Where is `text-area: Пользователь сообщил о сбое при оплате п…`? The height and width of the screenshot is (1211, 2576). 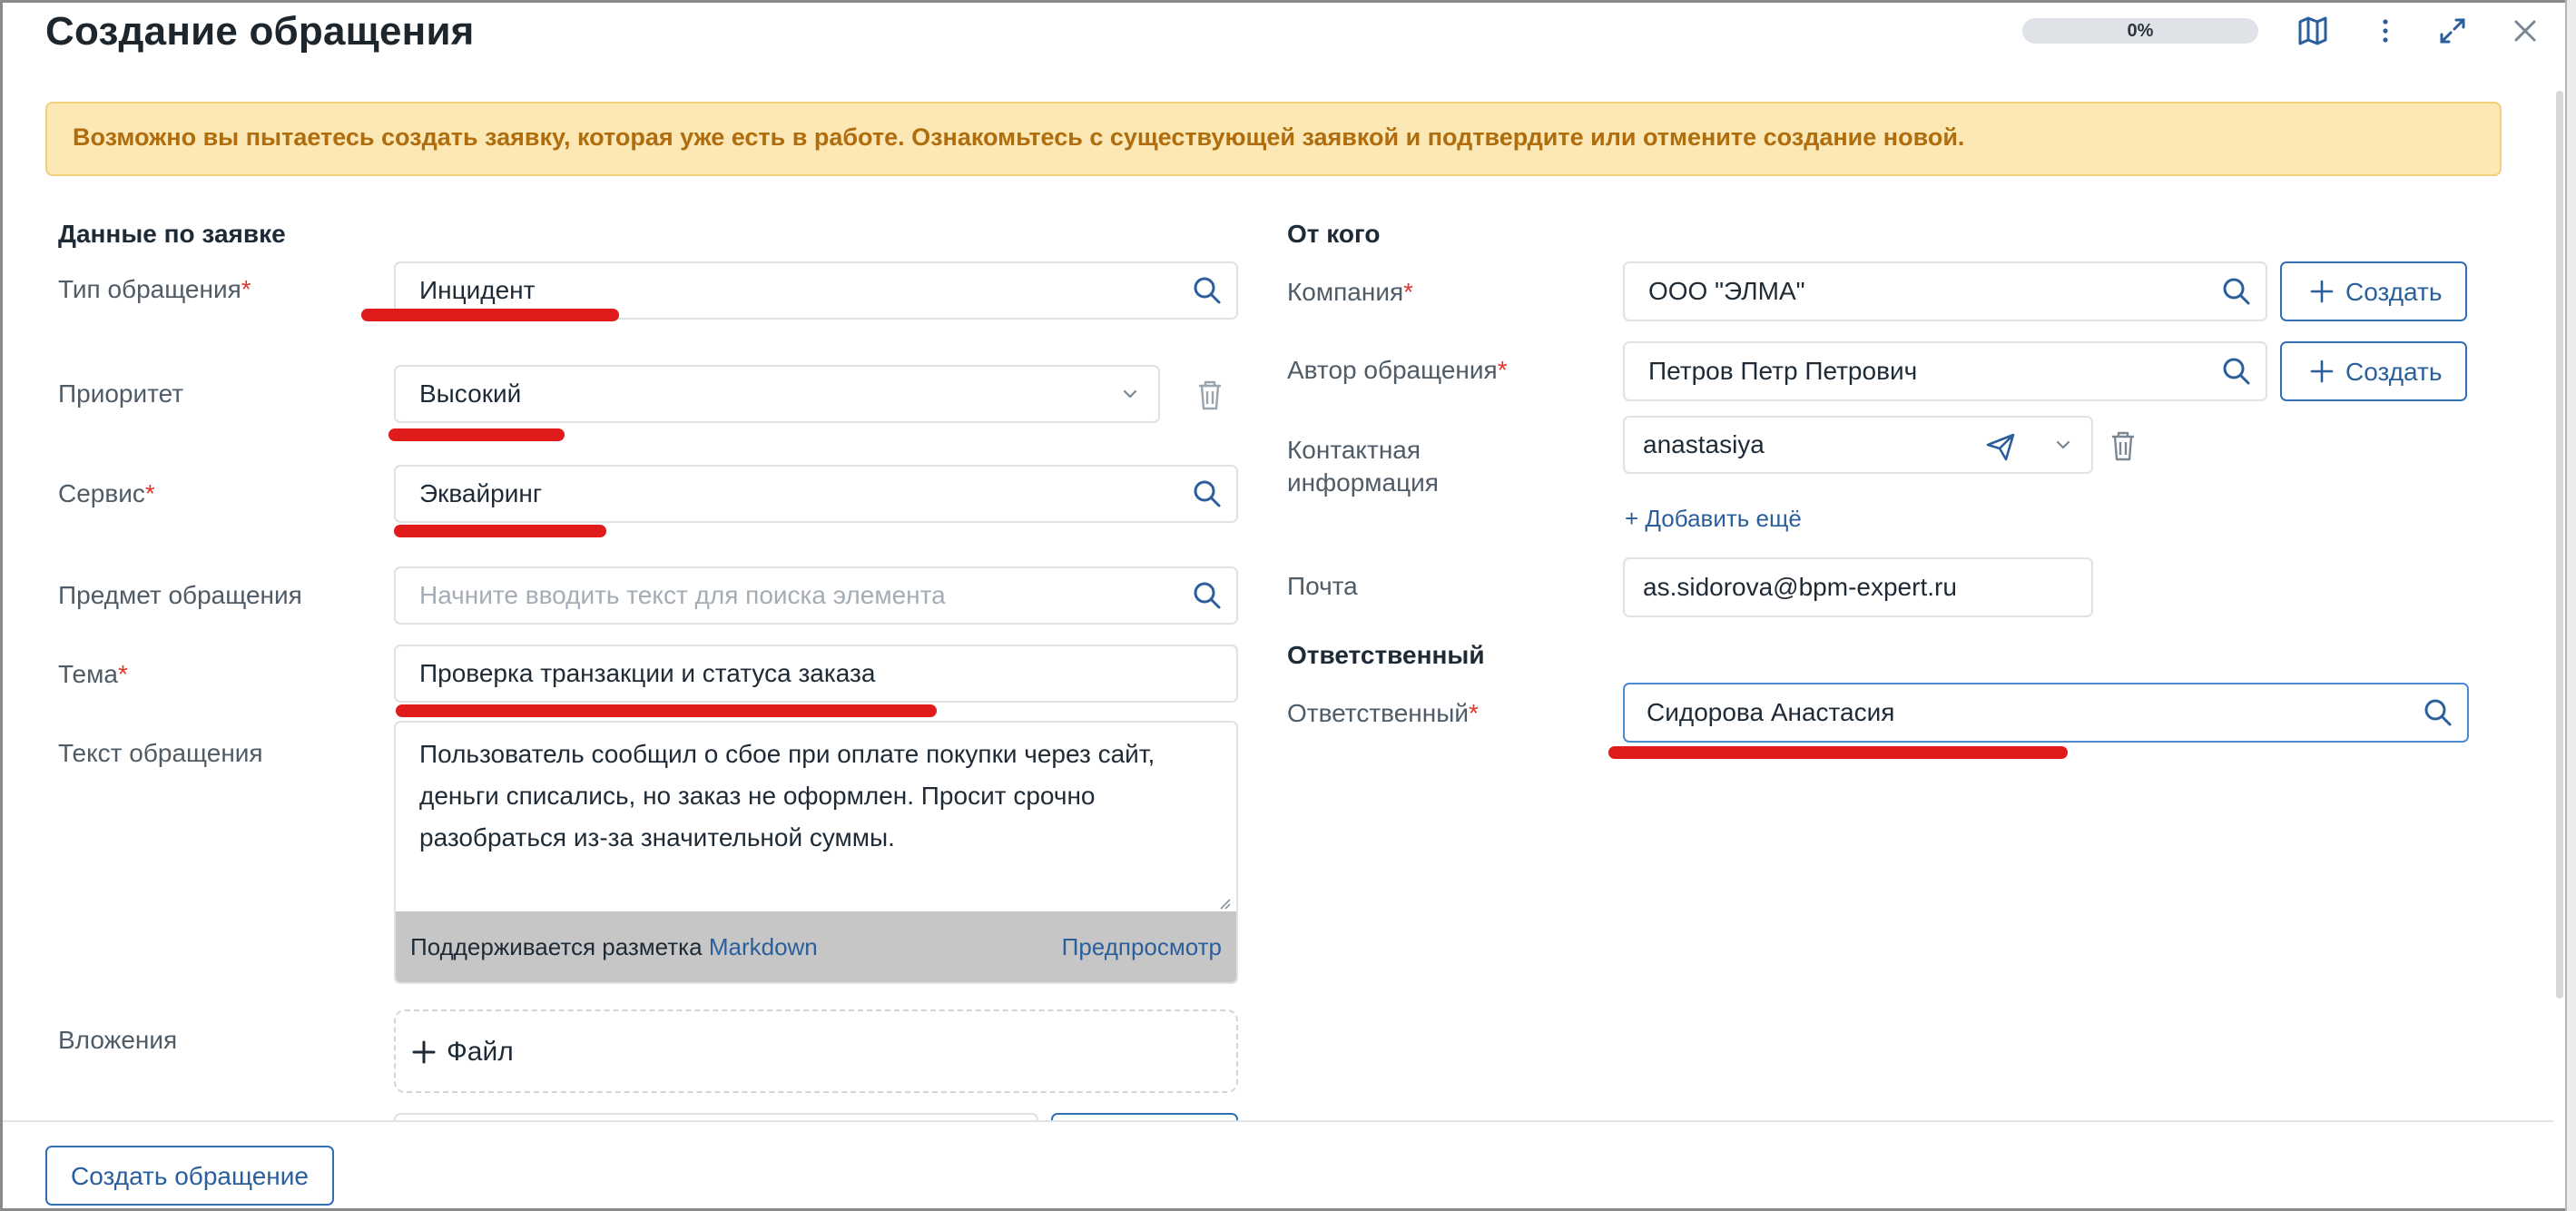
text-area: Пользователь сообщил о сбое при оплате п… is located at coordinates (816, 852).